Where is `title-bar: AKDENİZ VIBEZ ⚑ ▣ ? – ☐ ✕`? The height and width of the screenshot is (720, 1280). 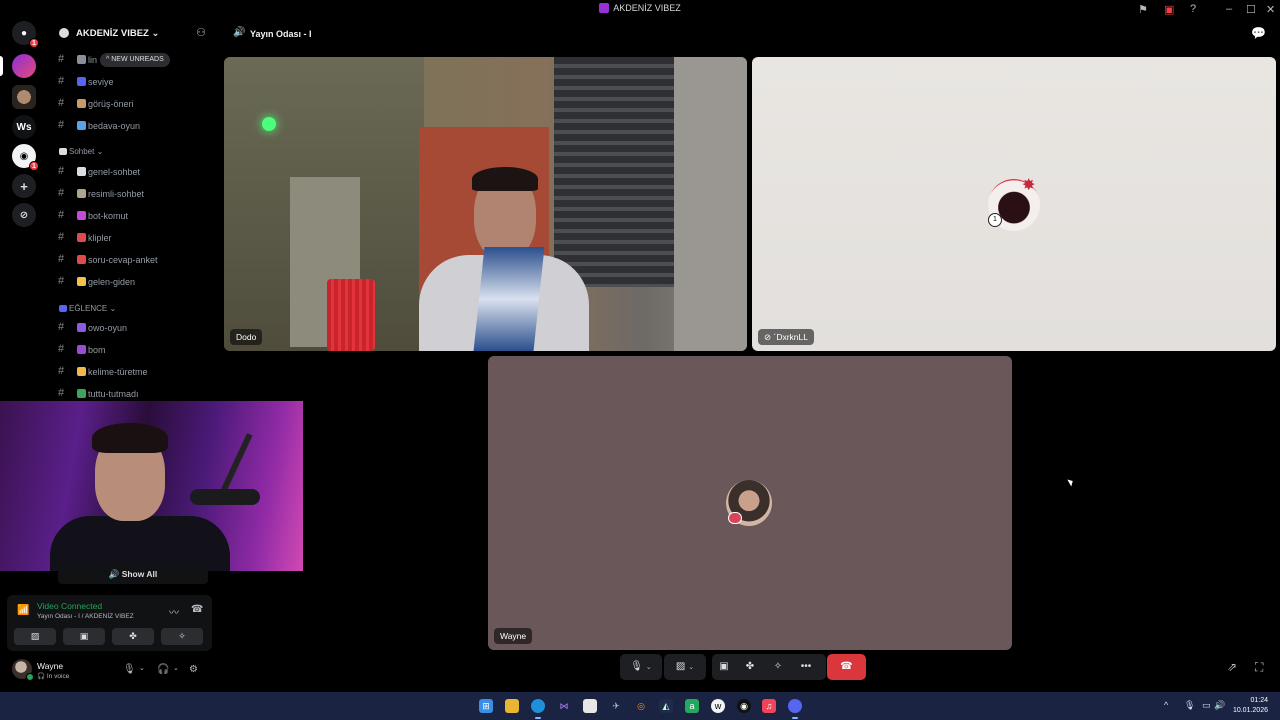
title-bar: AKDENİZ VIBEZ ⚑ ▣ ? – ☐ ✕ is located at coordinates (640, 9).